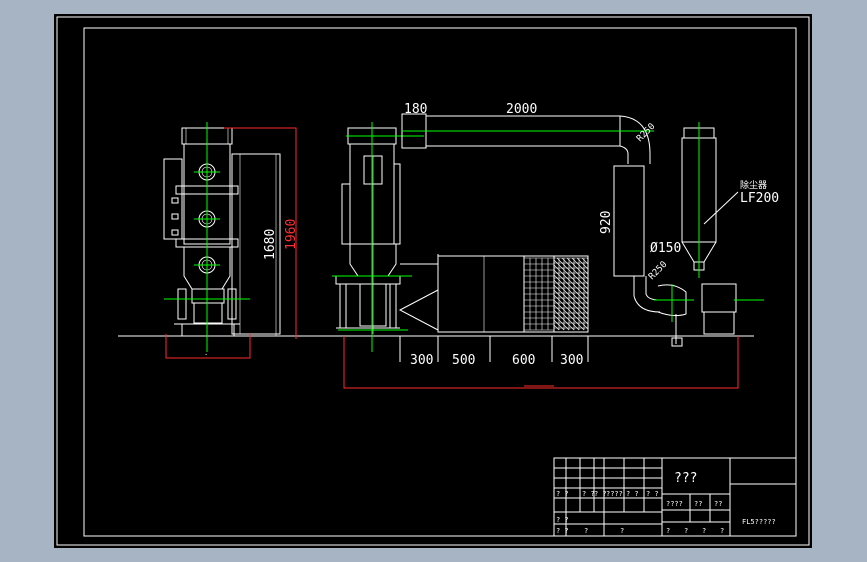 The width and height of the screenshot is (867, 562). What do you see at coordinates (759, 522) in the screenshot?
I see `drawing-code: FL5?????` at bounding box center [759, 522].